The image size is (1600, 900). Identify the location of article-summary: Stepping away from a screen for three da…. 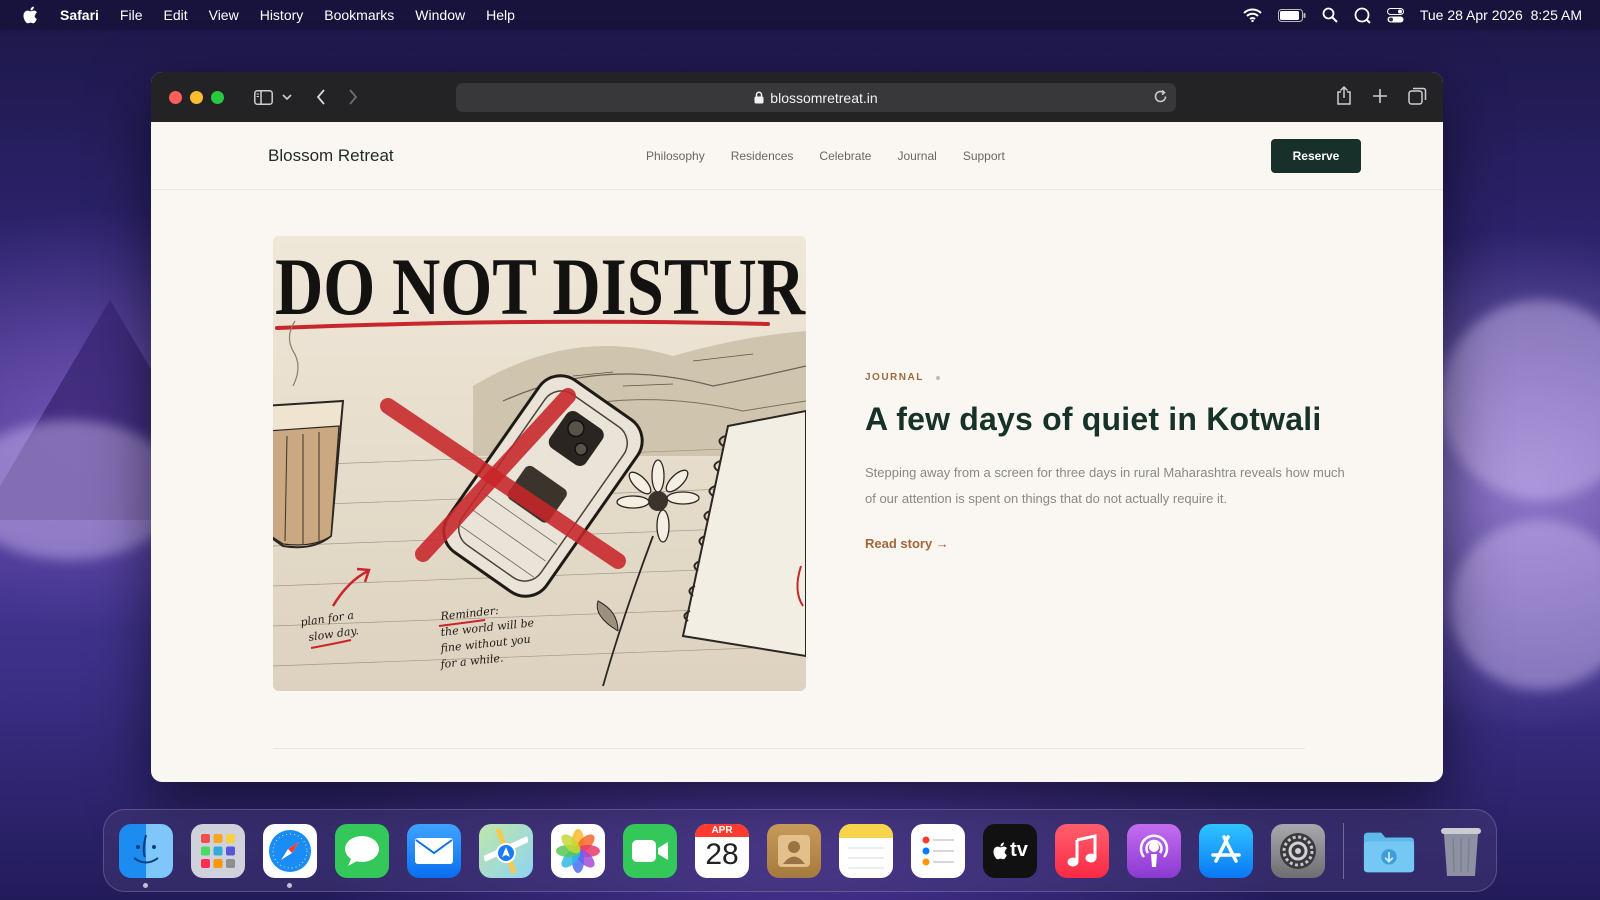
(1105, 485).